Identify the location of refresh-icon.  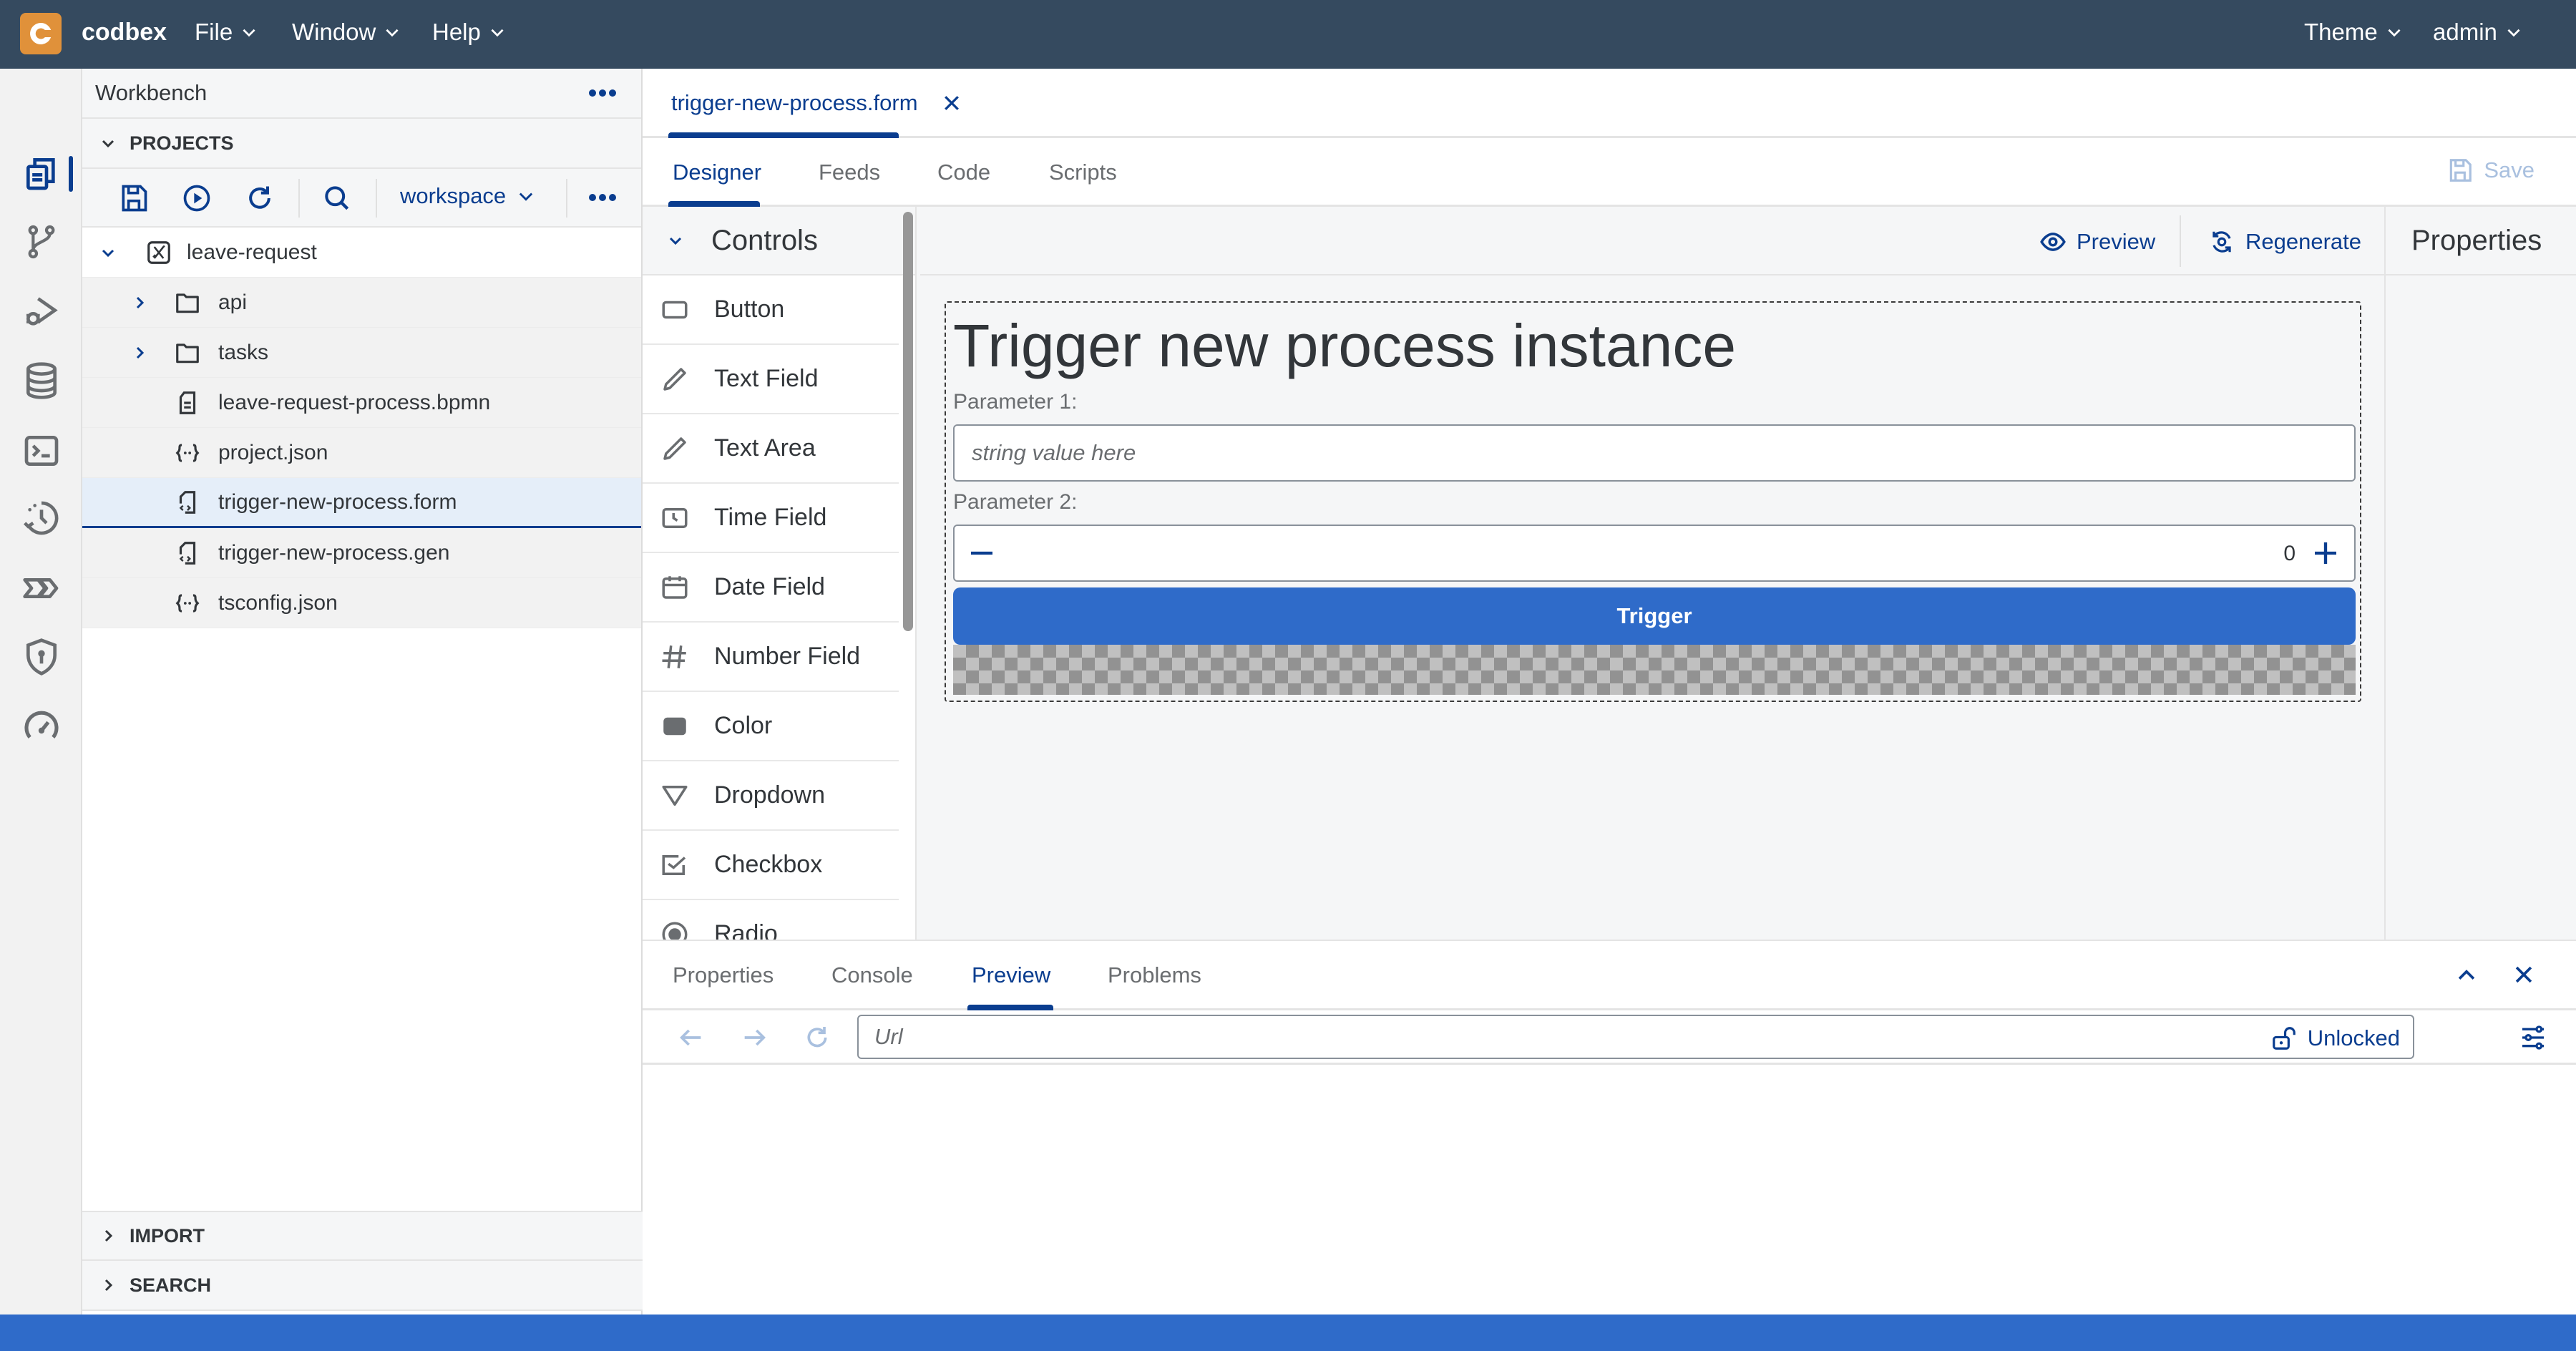
(259, 198).